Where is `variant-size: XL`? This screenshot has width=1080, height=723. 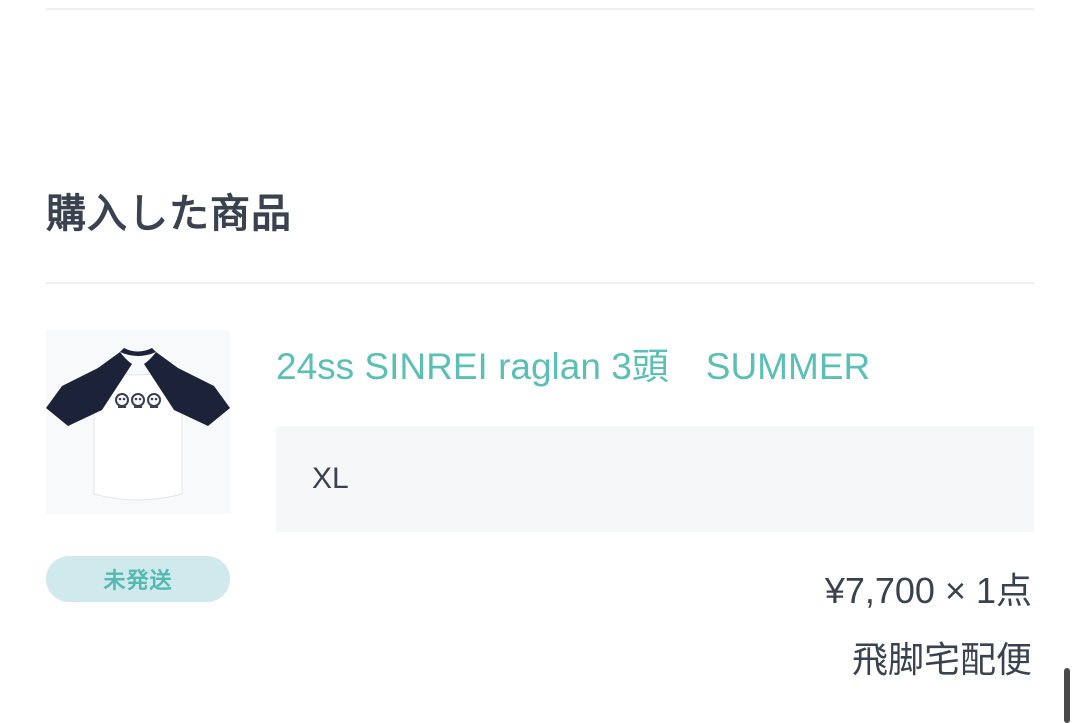
variant-size: XL is located at coordinates (330, 478).